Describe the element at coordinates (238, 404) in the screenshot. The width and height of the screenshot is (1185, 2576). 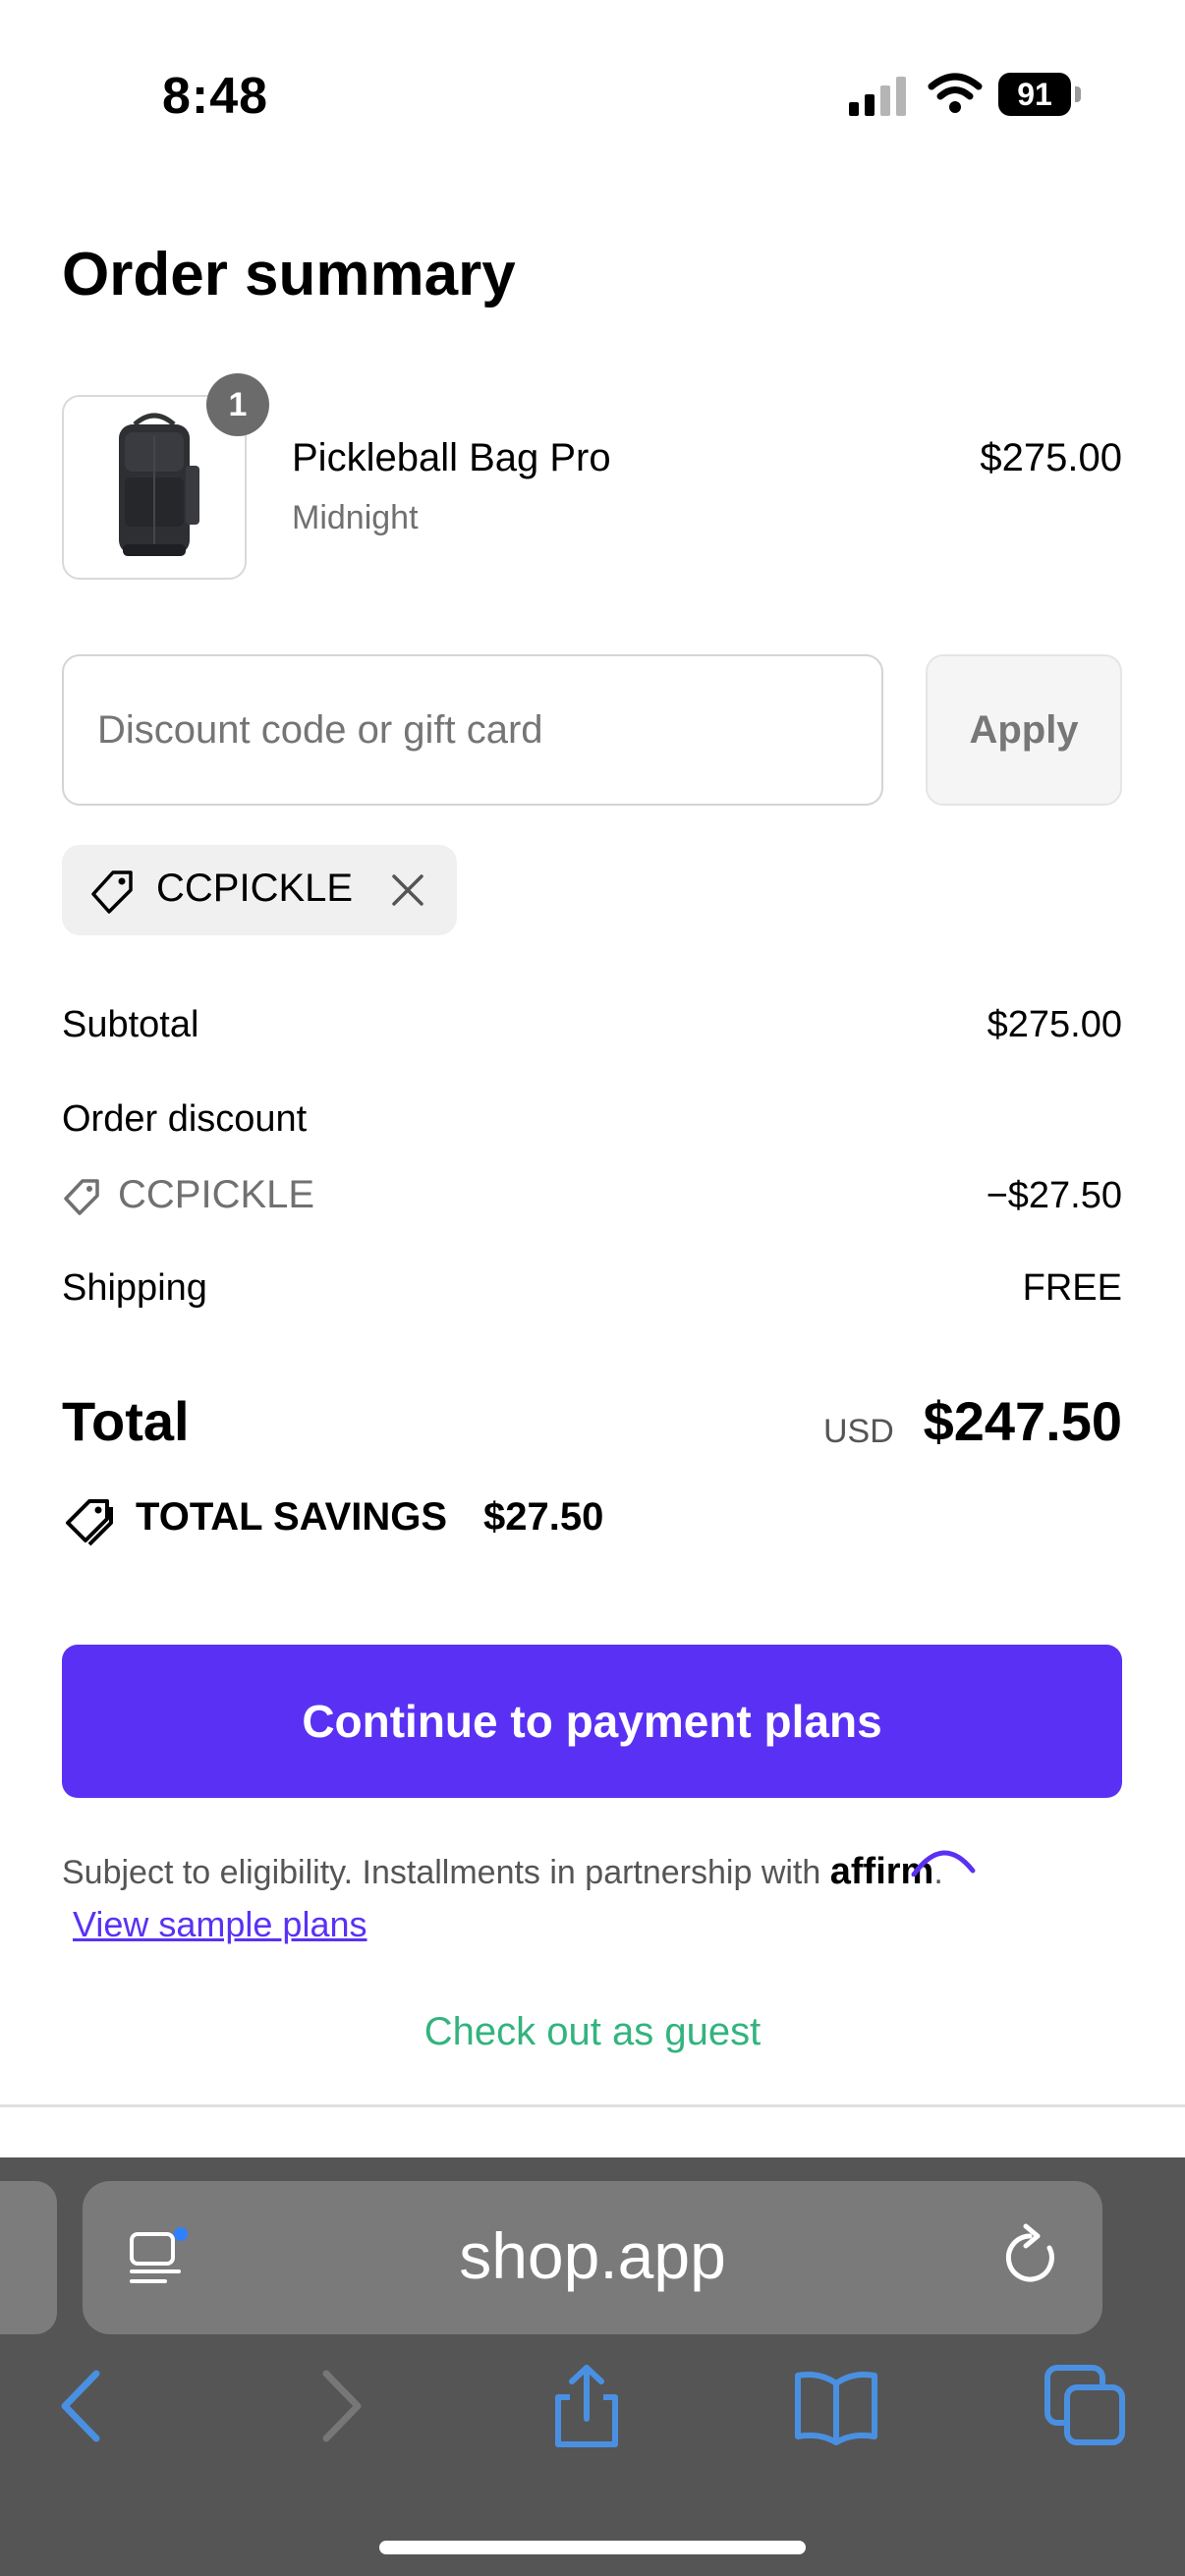
I see `quantity-badge: 1` at that location.